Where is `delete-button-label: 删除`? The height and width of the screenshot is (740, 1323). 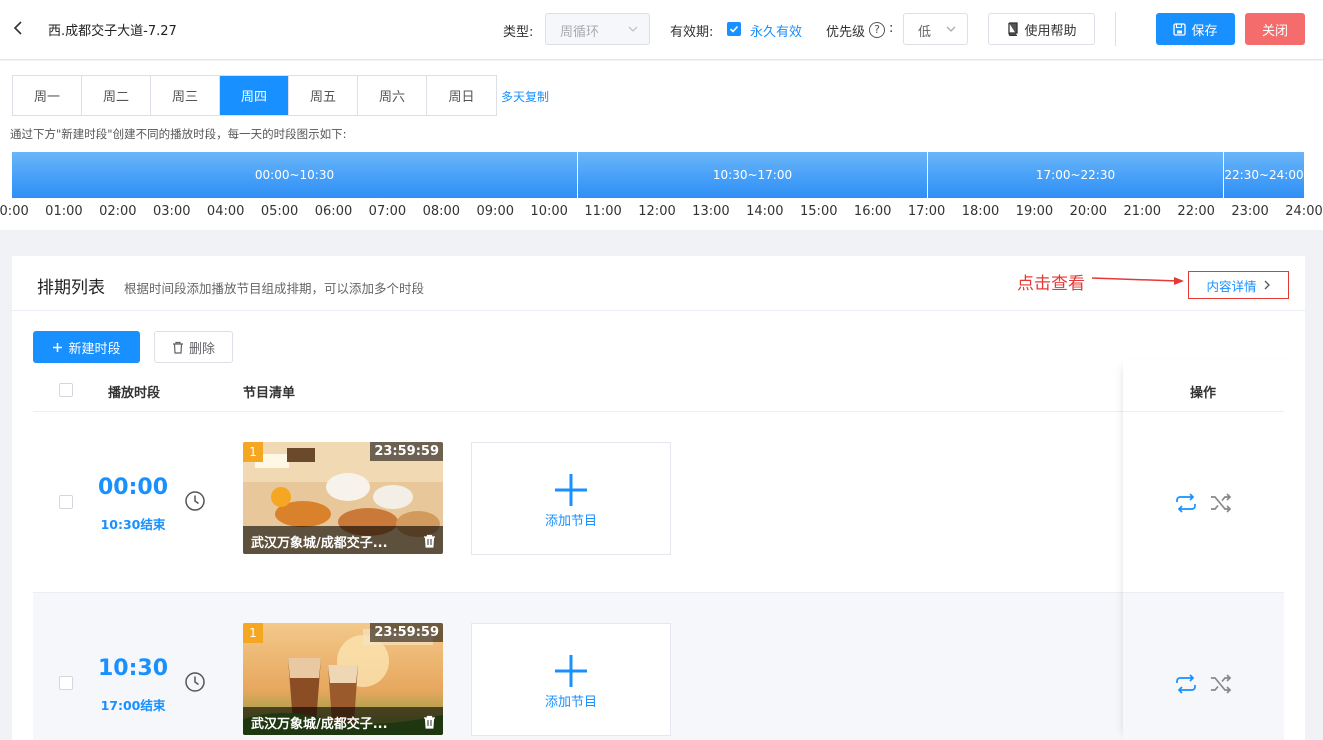 delete-button-label: 删除 is located at coordinates (201, 349).